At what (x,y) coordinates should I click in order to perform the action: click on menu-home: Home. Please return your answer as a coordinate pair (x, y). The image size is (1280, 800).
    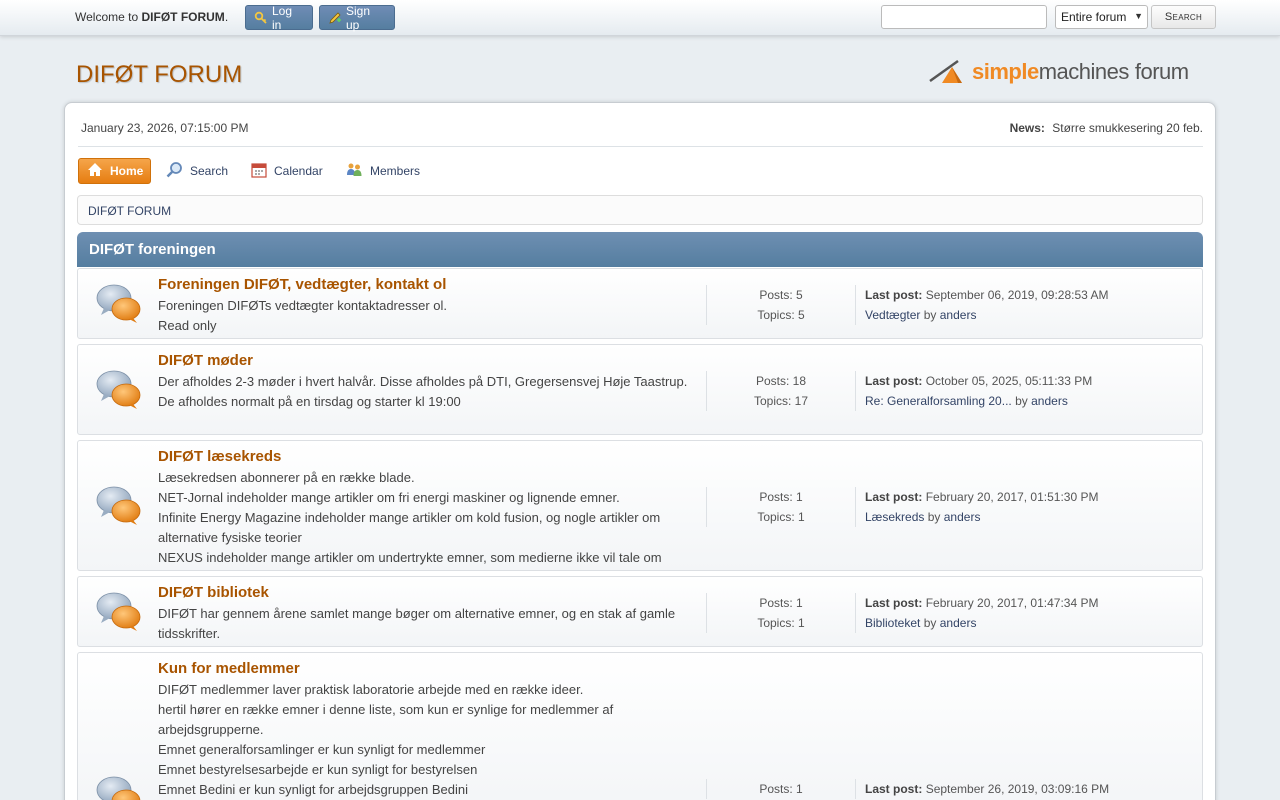
    Looking at the image, I should click on (114, 171).